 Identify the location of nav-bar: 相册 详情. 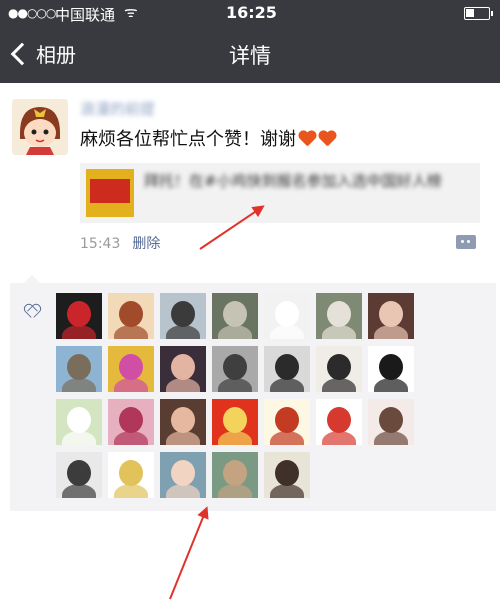
(250, 55).